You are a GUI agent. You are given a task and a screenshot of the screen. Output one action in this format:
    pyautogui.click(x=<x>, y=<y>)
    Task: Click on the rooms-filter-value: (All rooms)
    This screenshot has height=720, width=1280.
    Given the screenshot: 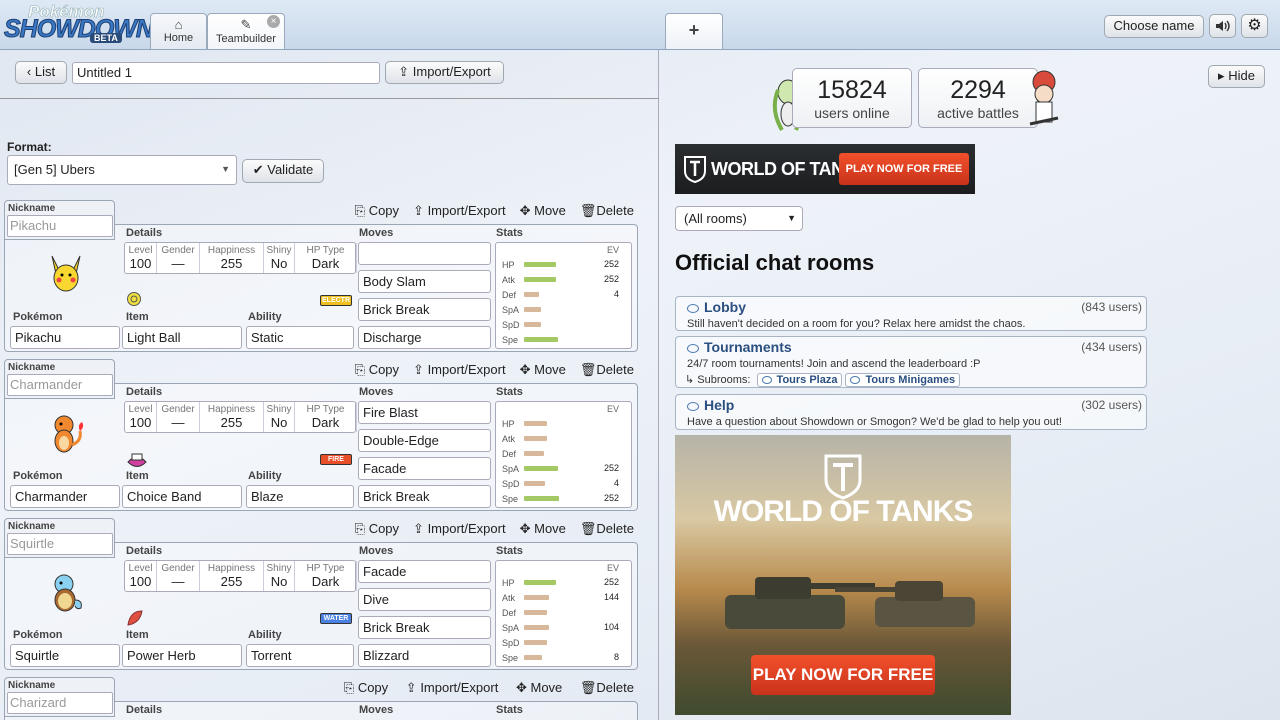 What is the action you would take?
    pyautogui.click(x=715, y=218)
    